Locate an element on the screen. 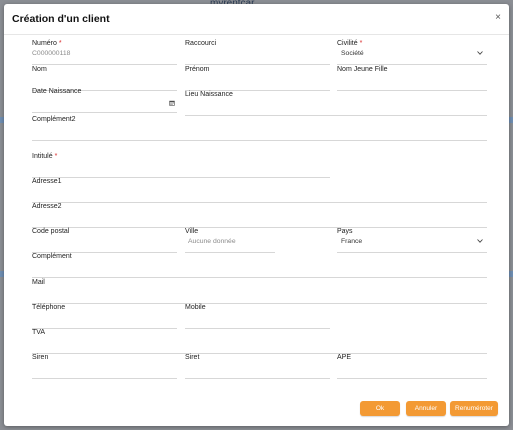 This screenshot has height=430, width=513. nom-label: Nom is located at coordinates (39, 69).